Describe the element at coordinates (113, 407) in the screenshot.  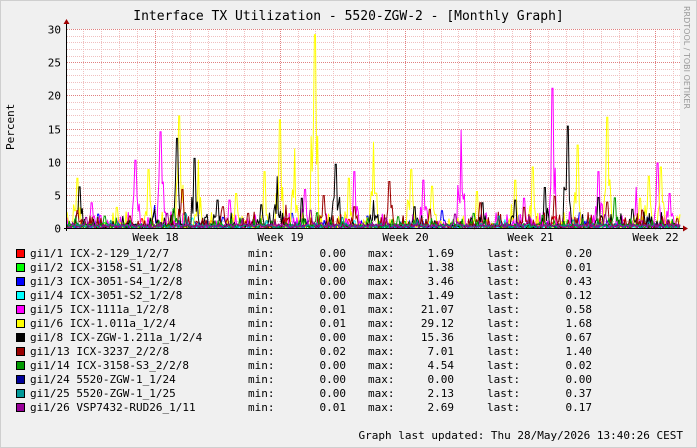
I see `legend-series-name: gi1/26 VSP7432-RUD26_1/11` at that location.